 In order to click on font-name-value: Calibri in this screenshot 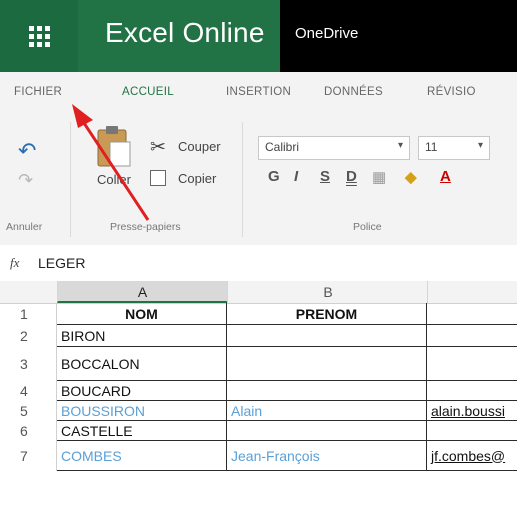, I will do `click(282, 147)`.